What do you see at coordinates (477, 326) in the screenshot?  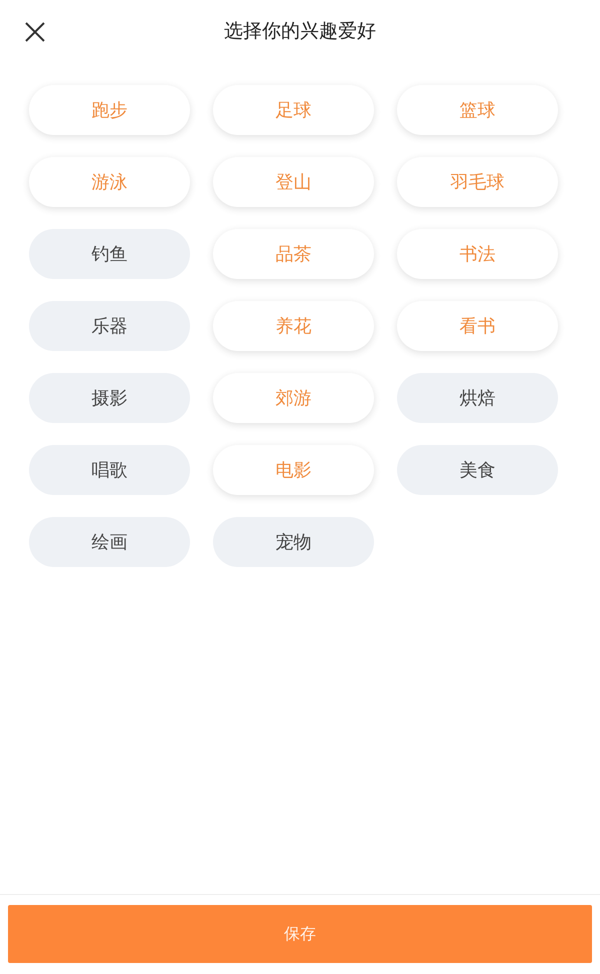 I see `interest-chip: 看书` at bounding box center [477, 326].